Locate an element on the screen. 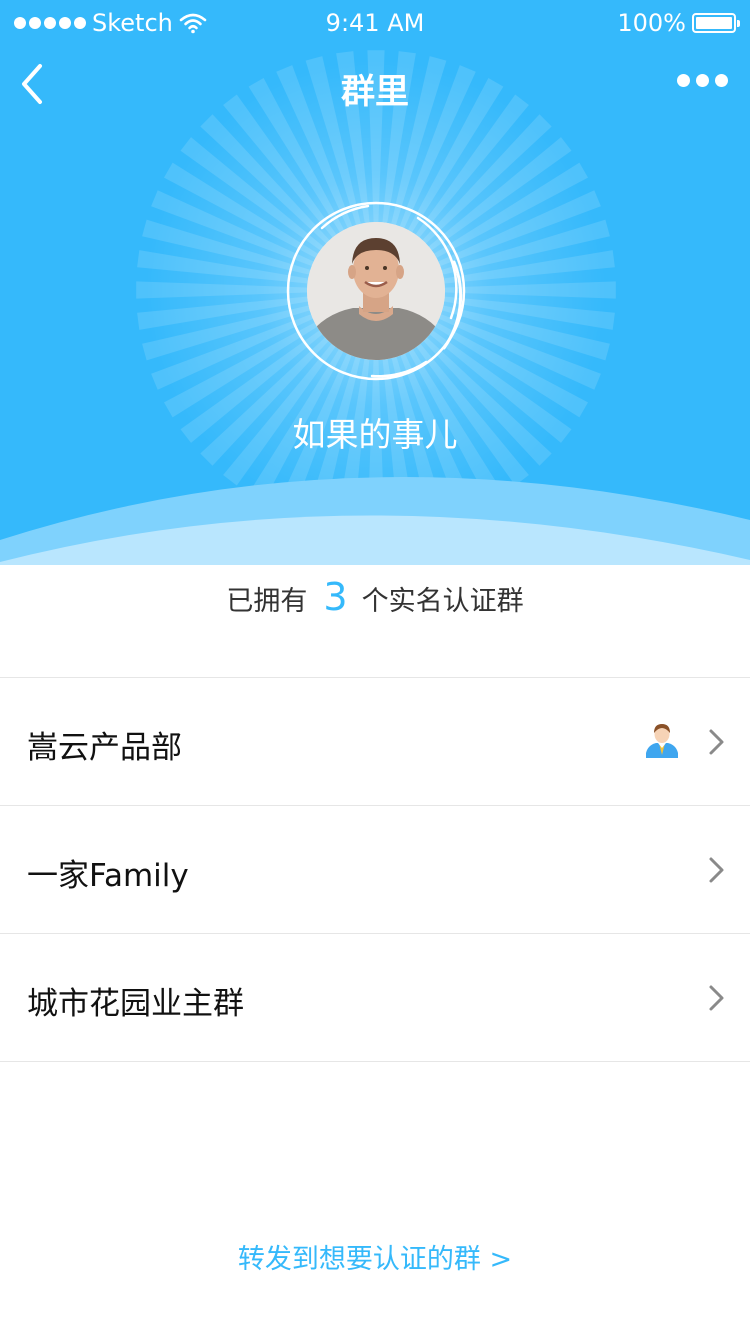 The width and height of the screenshot is (750, 1334). battery-icon is located at coordinates (716, 23).